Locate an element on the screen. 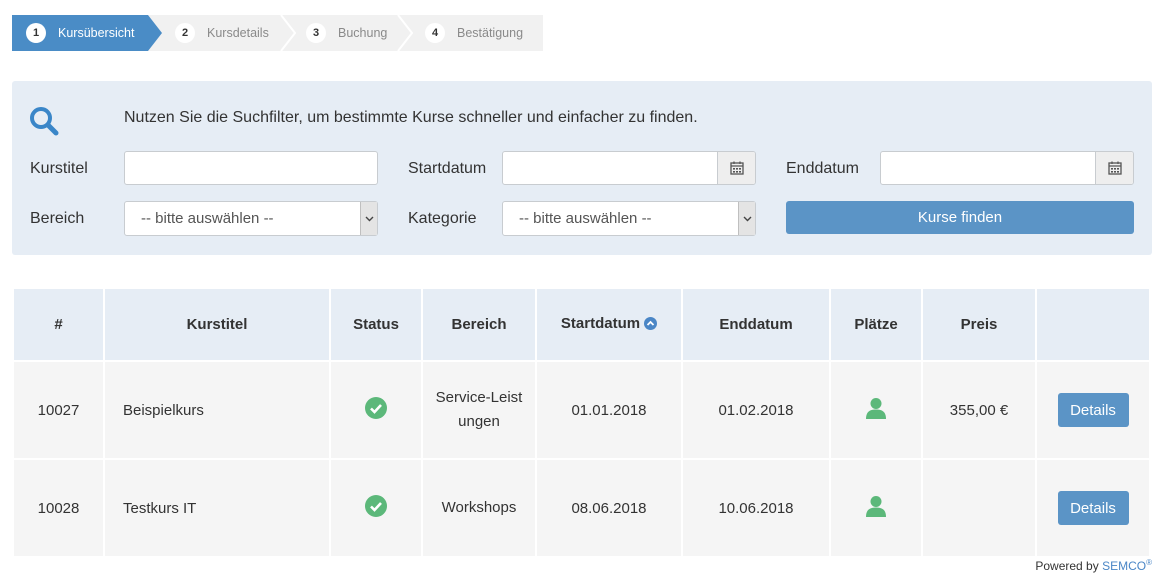  startdatum-header-label: Startdatum is located at coordinates (600, 323).